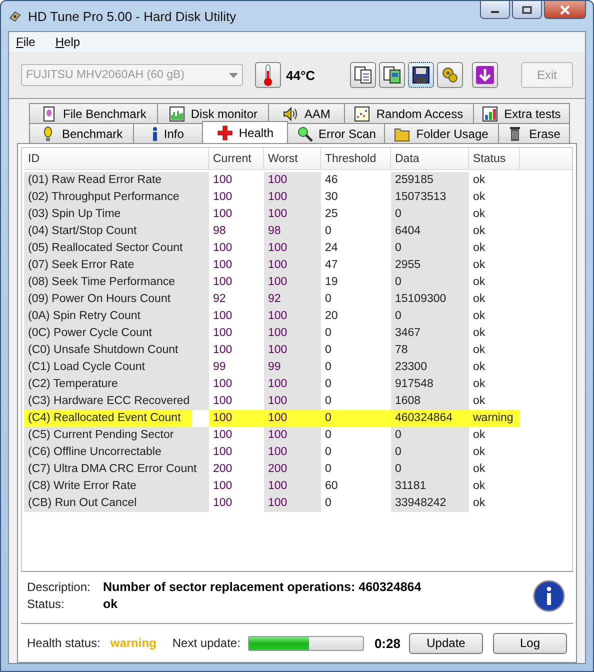  I want to click on countdown: 0:28, so click(387, 643).